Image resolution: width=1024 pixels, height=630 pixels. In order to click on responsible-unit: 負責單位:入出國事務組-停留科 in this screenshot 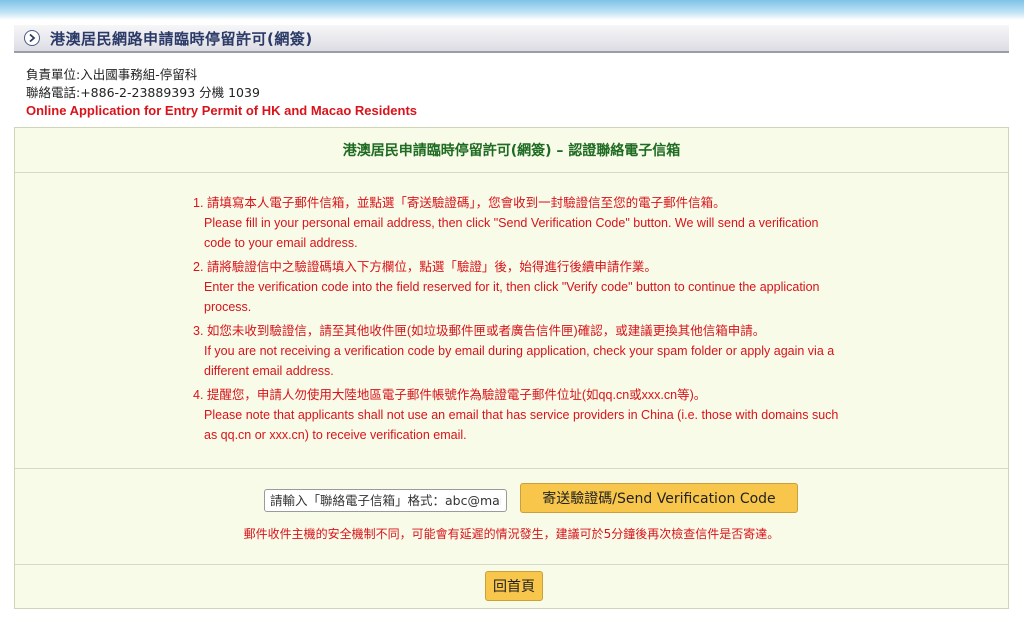, I will do `click(112, 74)`.